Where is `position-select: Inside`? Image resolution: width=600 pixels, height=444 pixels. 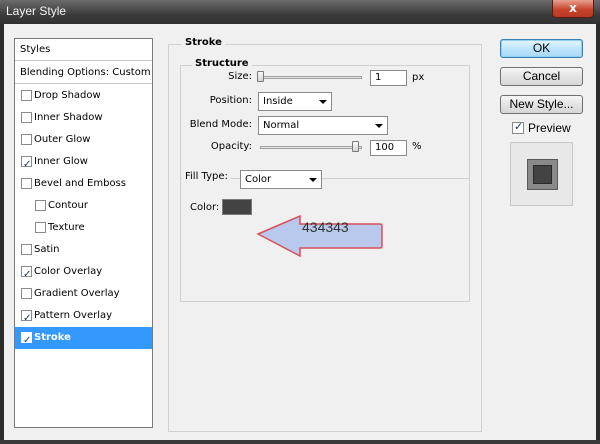
position-select: Inside is located at coordinates (295, 101).